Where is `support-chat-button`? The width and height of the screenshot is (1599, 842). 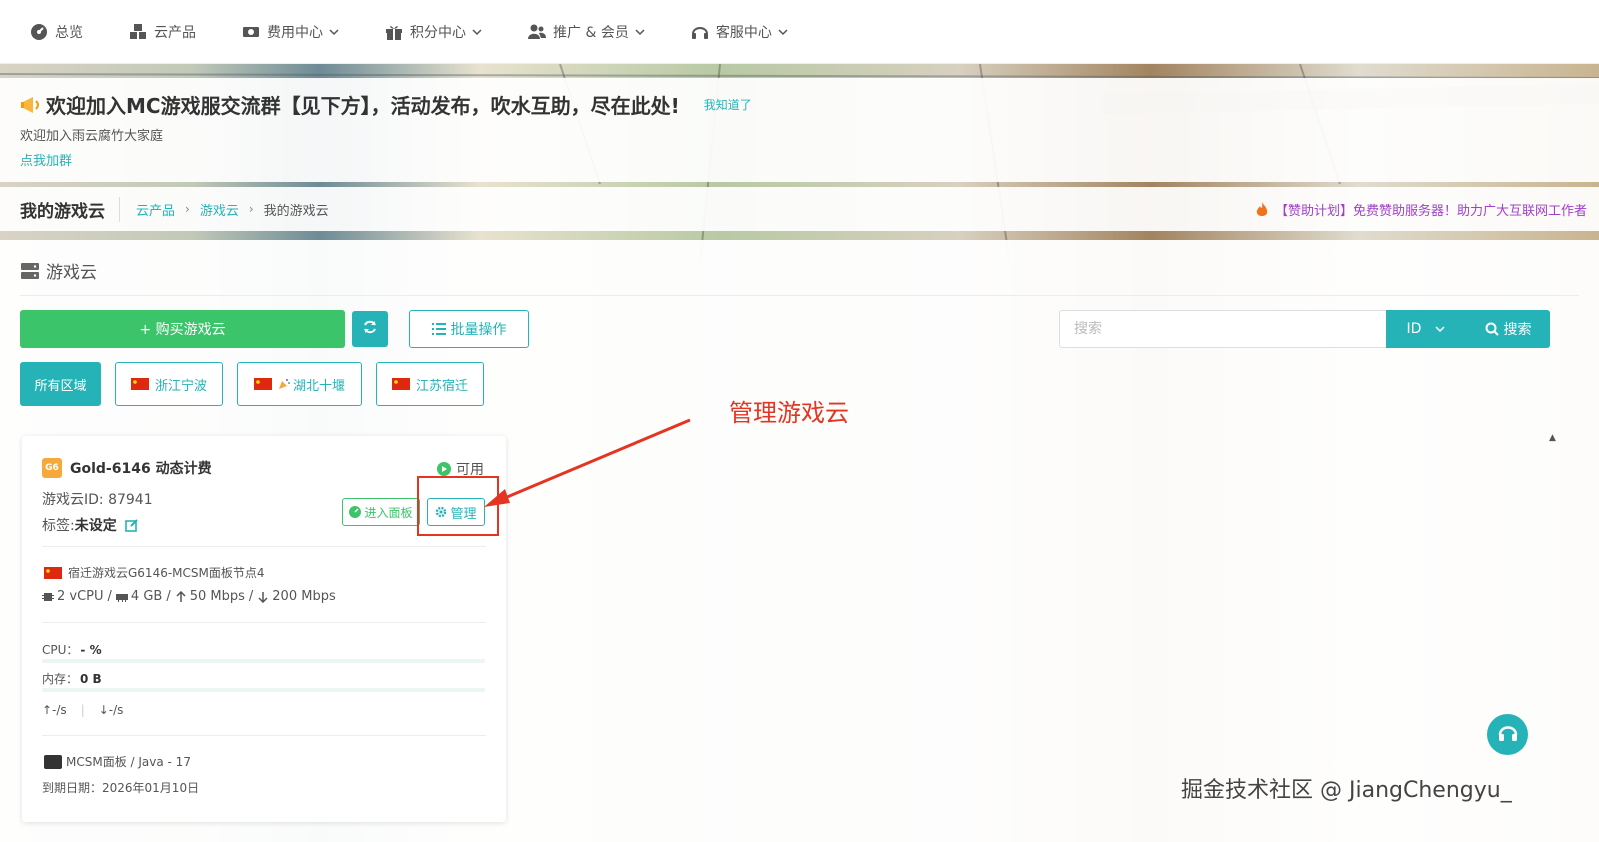 support-chat-button is located at coordinates (1507, 734).